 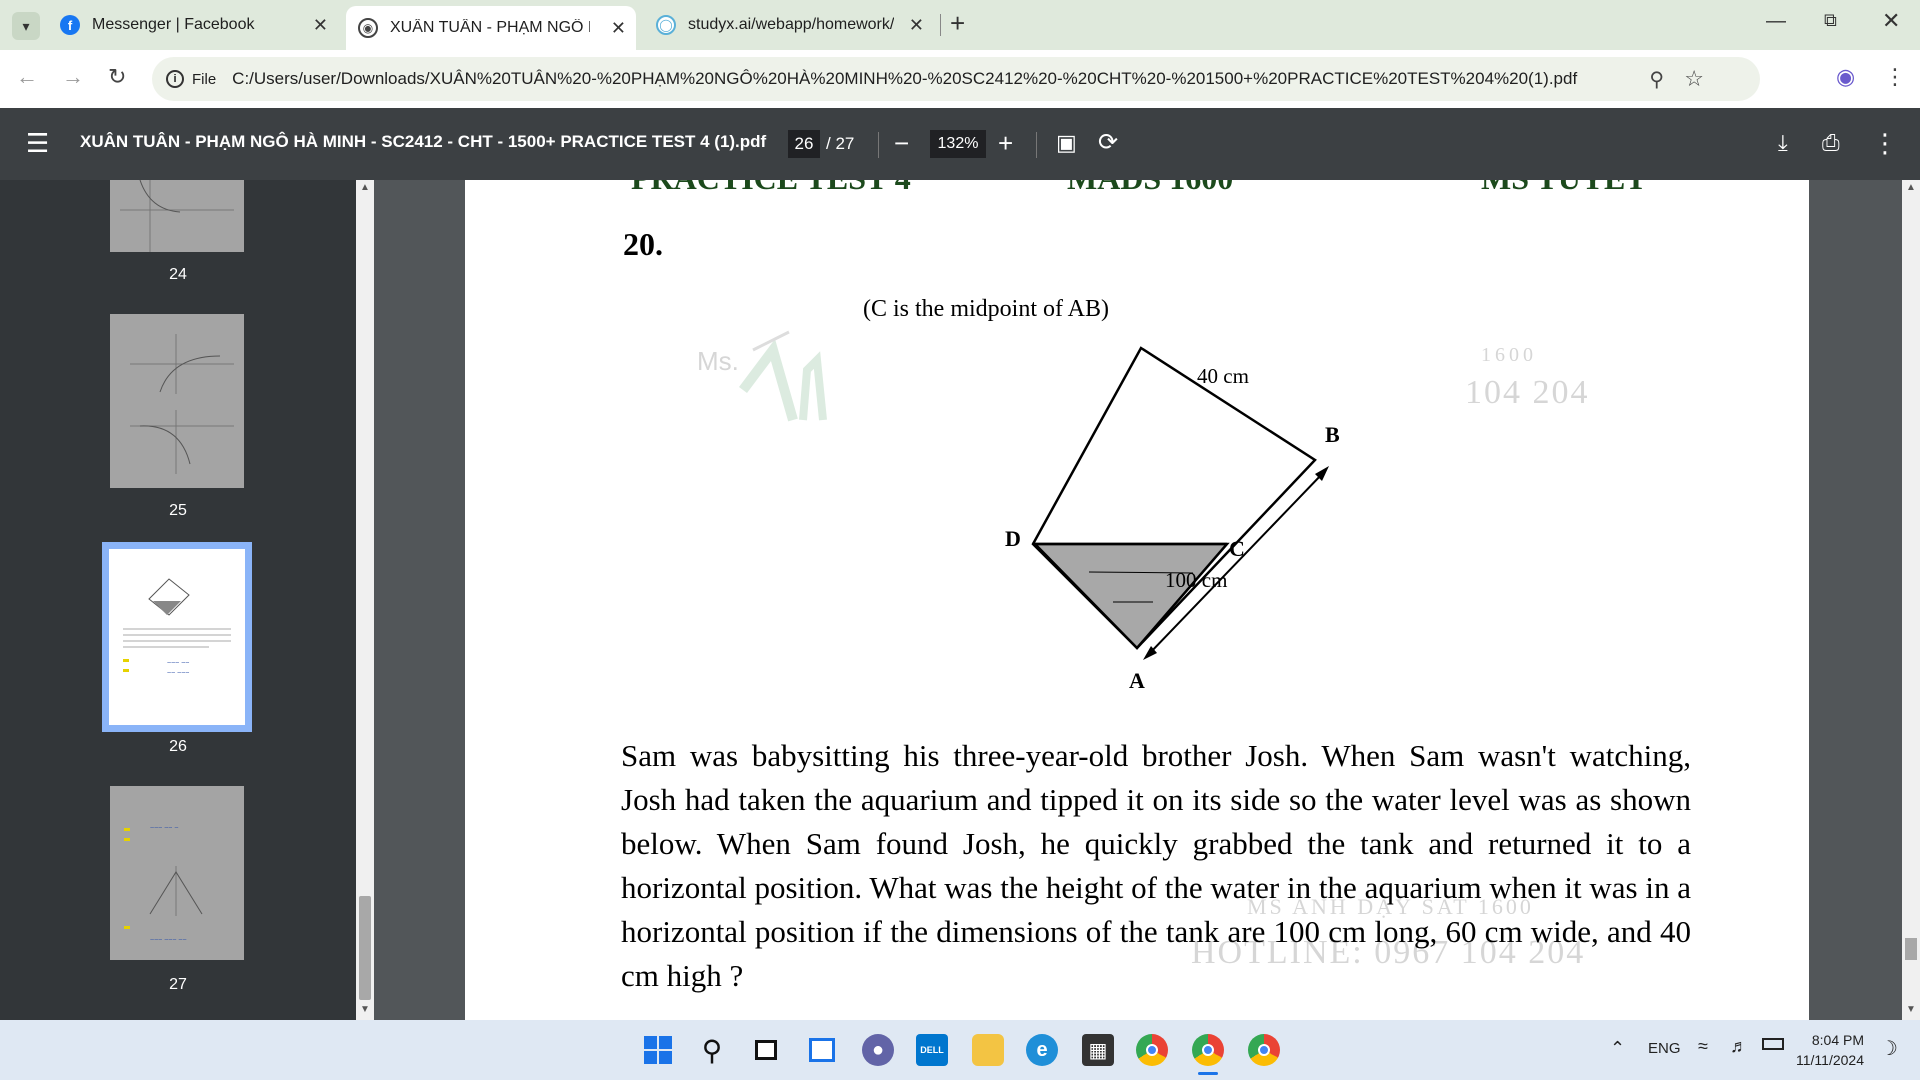 I want to click on label-c: C, so click(x=1237, y=548).